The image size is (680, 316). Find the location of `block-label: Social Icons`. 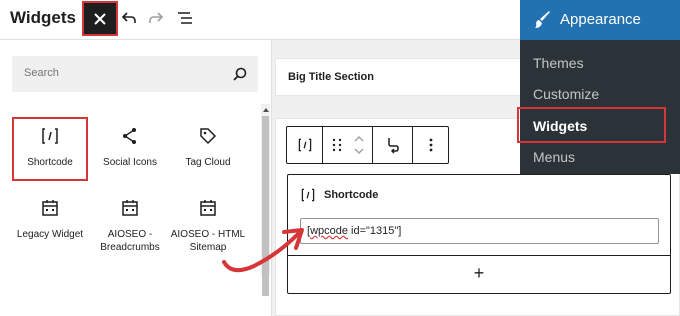

block-label: Social Icons is located at coordinates (130, 162).